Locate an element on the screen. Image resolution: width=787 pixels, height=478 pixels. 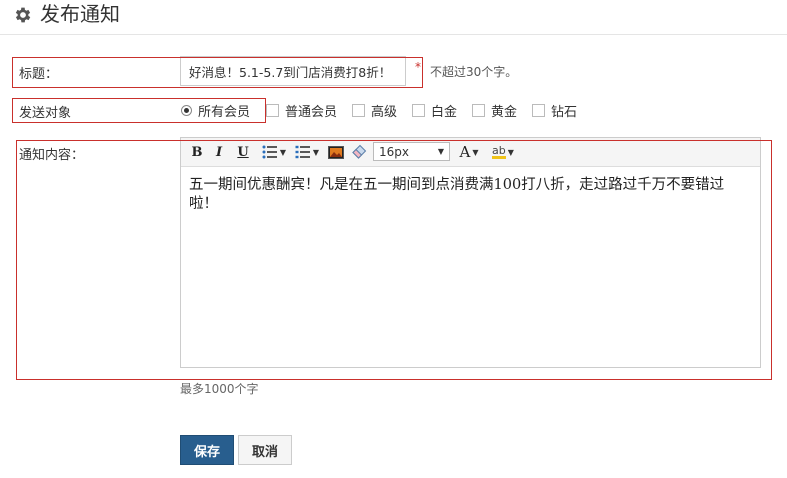
numbered-list-icon is located at coordinates (302, 152).